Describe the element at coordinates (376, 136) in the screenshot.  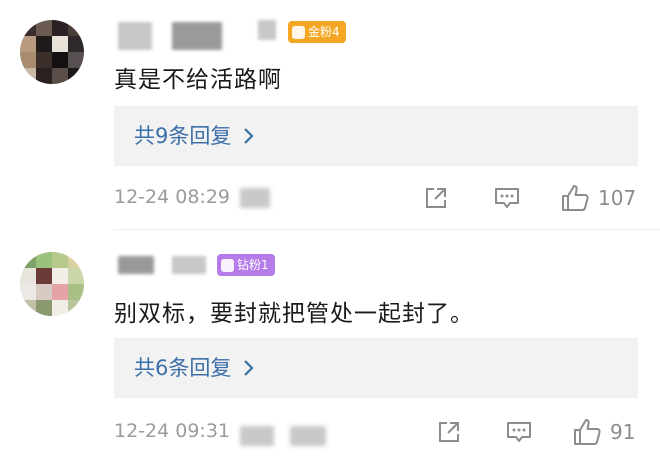
I see `replies-panel: 共9条回复` at that location.